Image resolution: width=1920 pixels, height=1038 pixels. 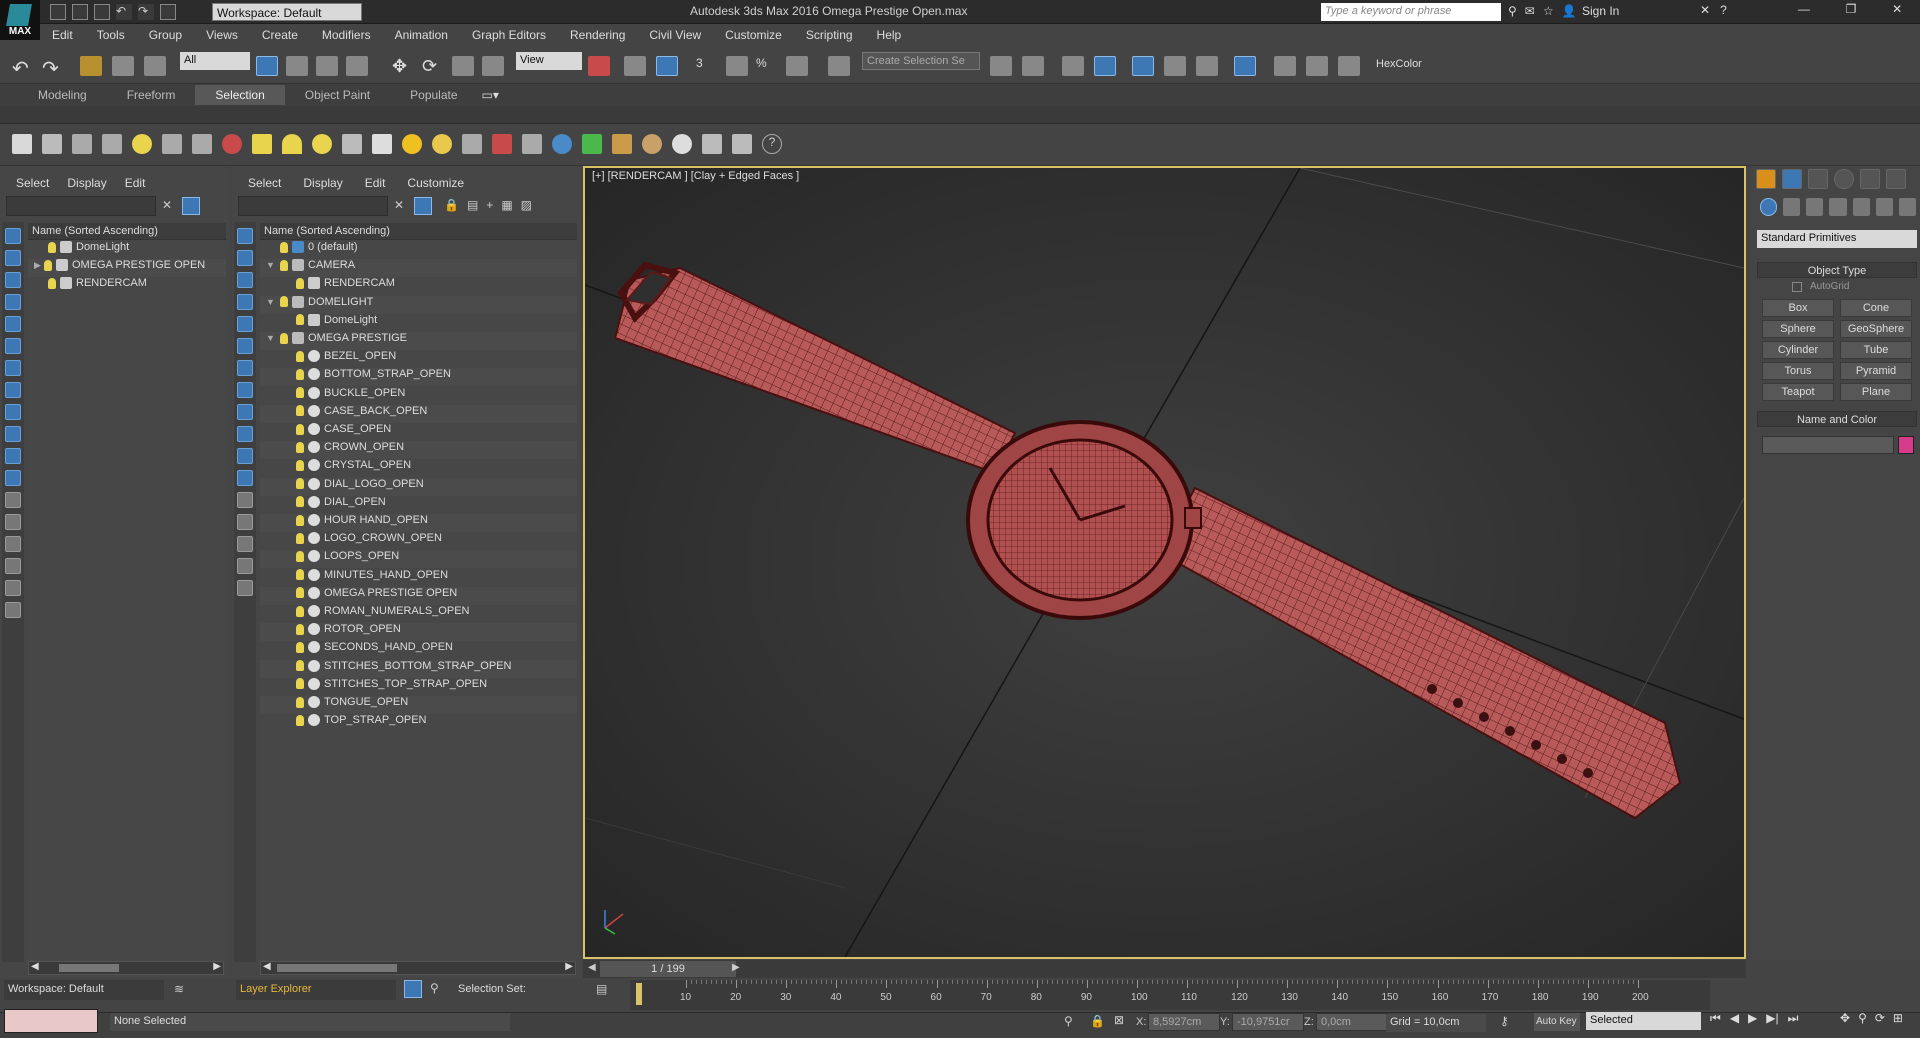 What do you see at coordinates (682, 144) in the screenshot?
I see `material-ball-icon` at bounding box center [682, 144].